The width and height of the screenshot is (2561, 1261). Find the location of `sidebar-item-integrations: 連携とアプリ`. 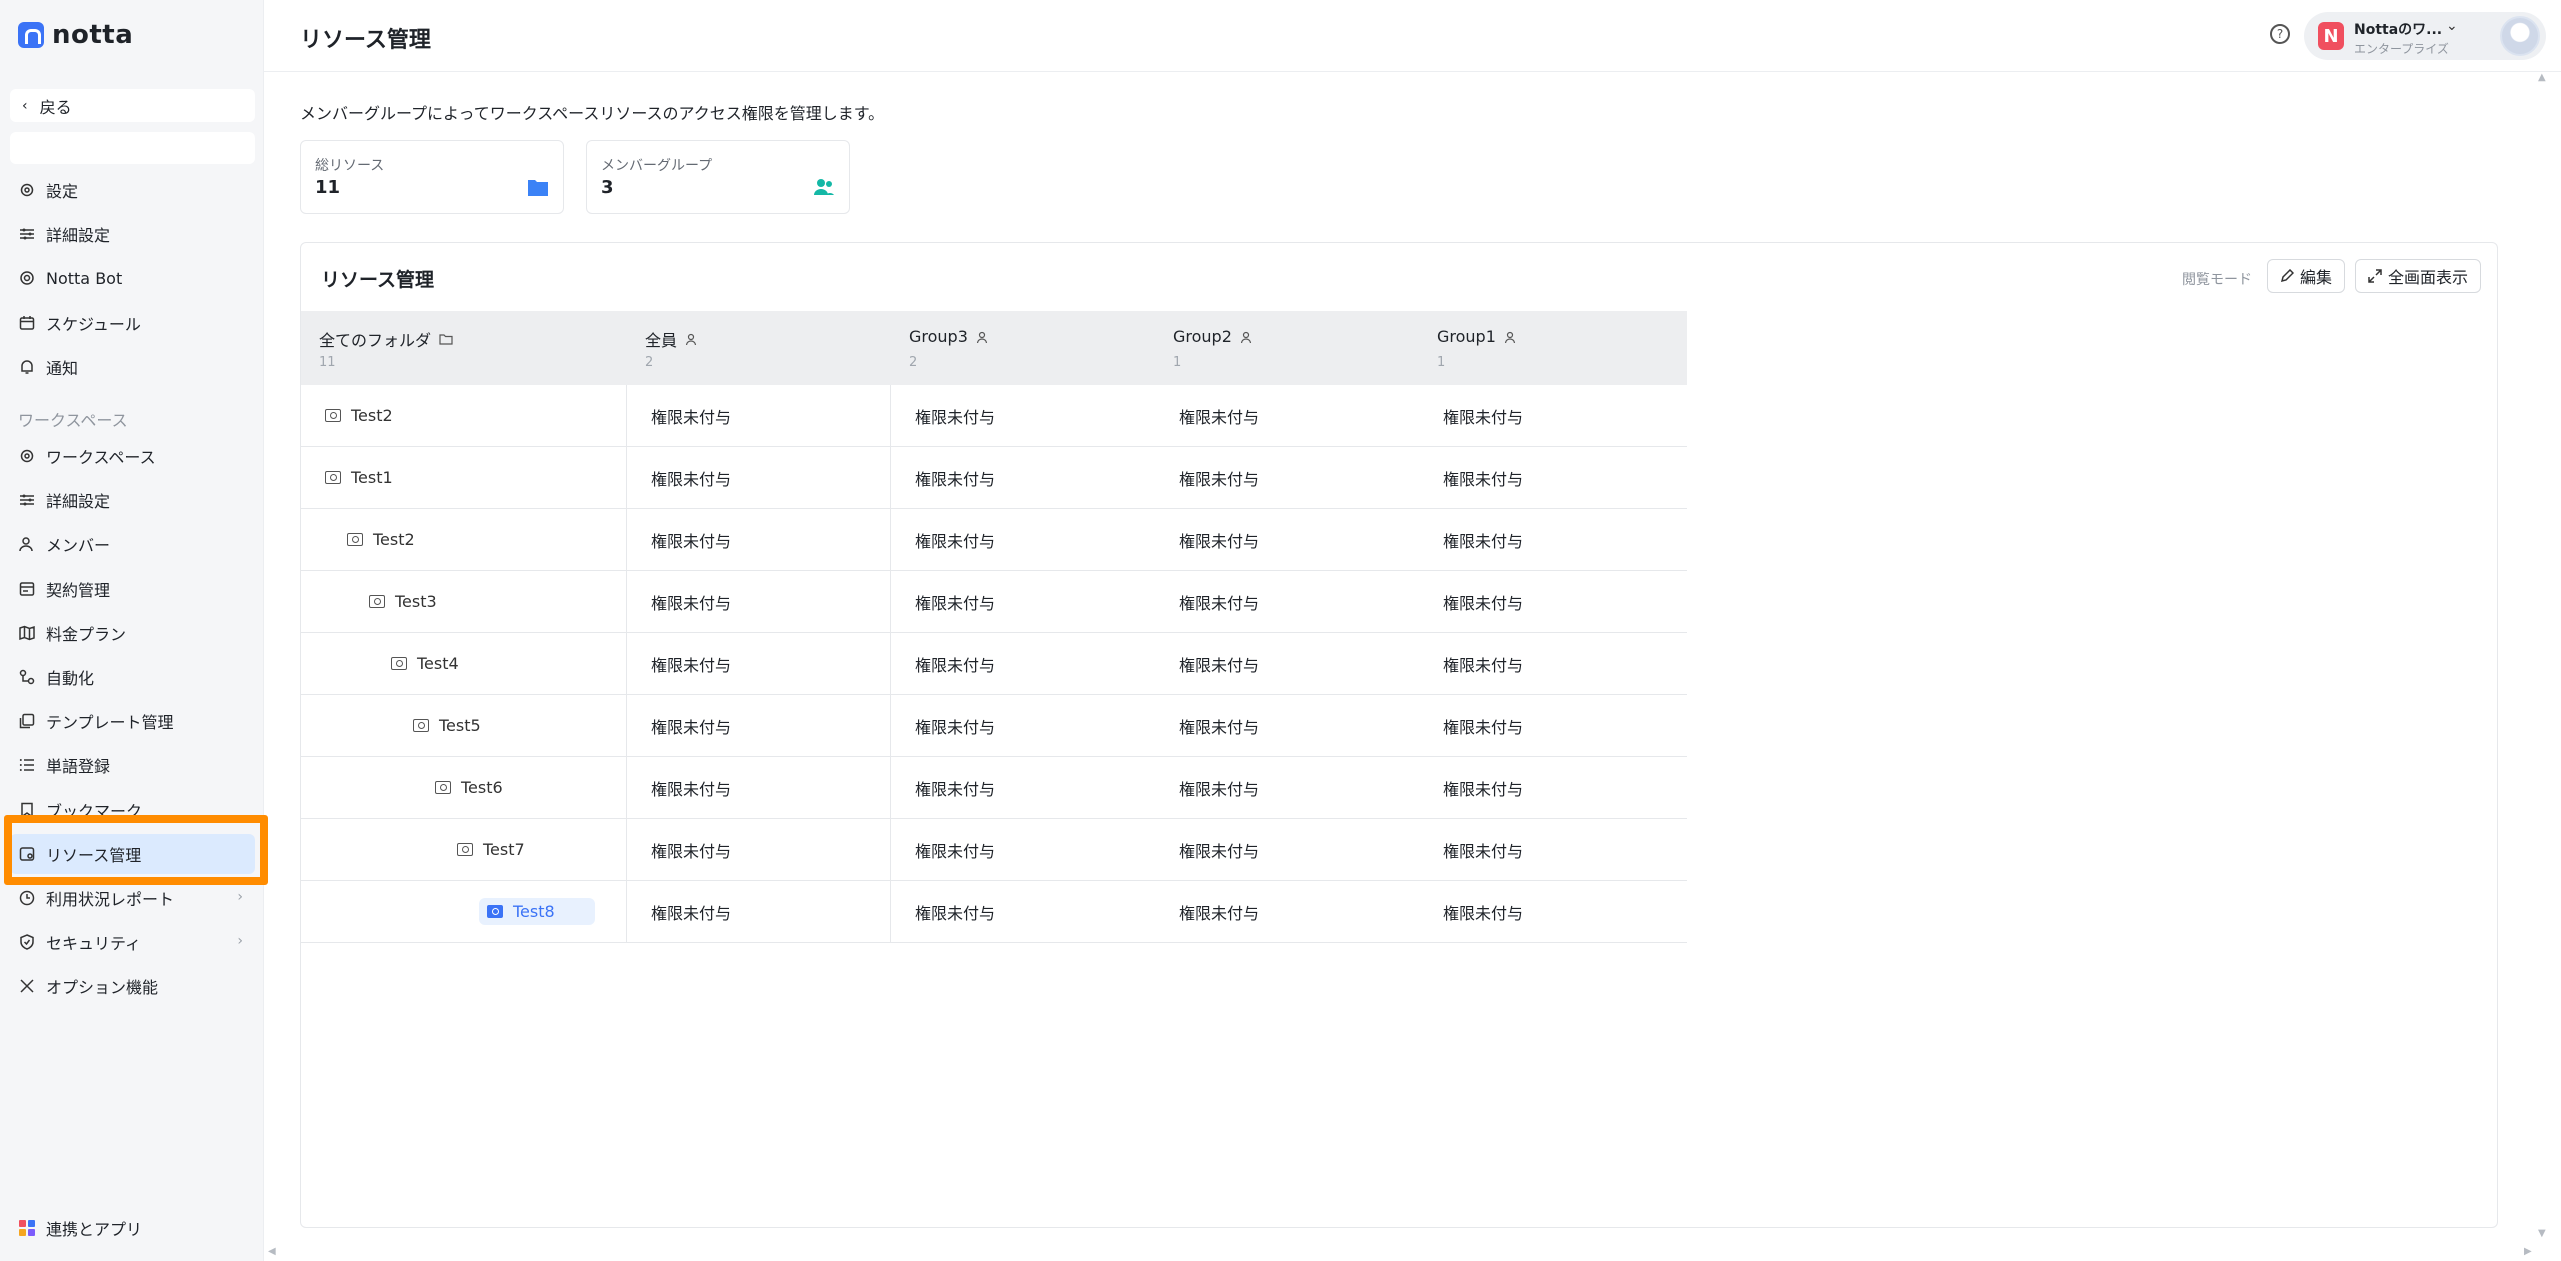

sidebar-item-integrations: 連携とアプリ is located at coordinates (132, 1228).